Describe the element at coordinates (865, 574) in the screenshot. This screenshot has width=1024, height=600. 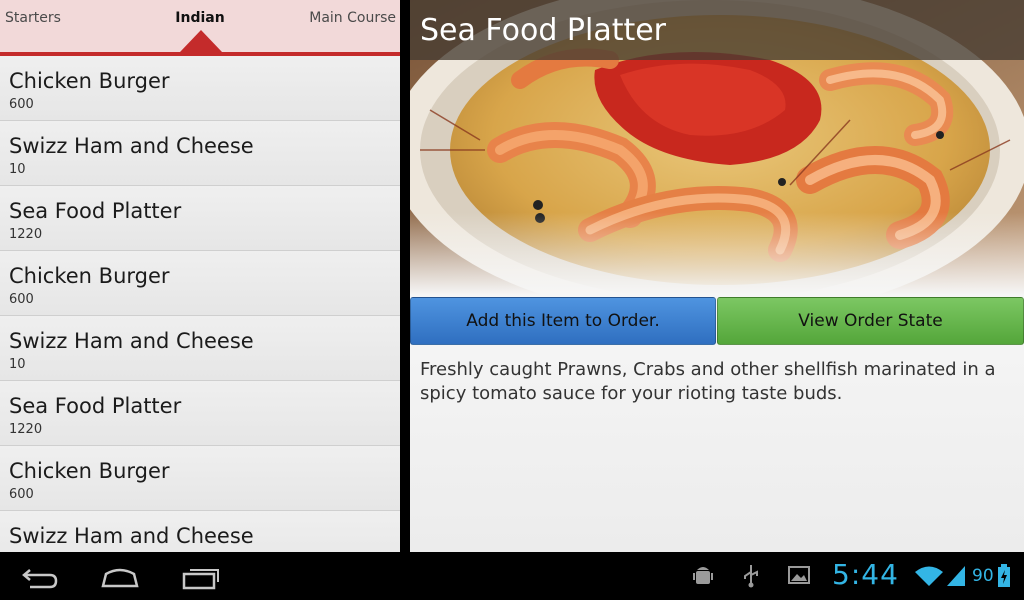
I see `clock: 5:44` at that location.